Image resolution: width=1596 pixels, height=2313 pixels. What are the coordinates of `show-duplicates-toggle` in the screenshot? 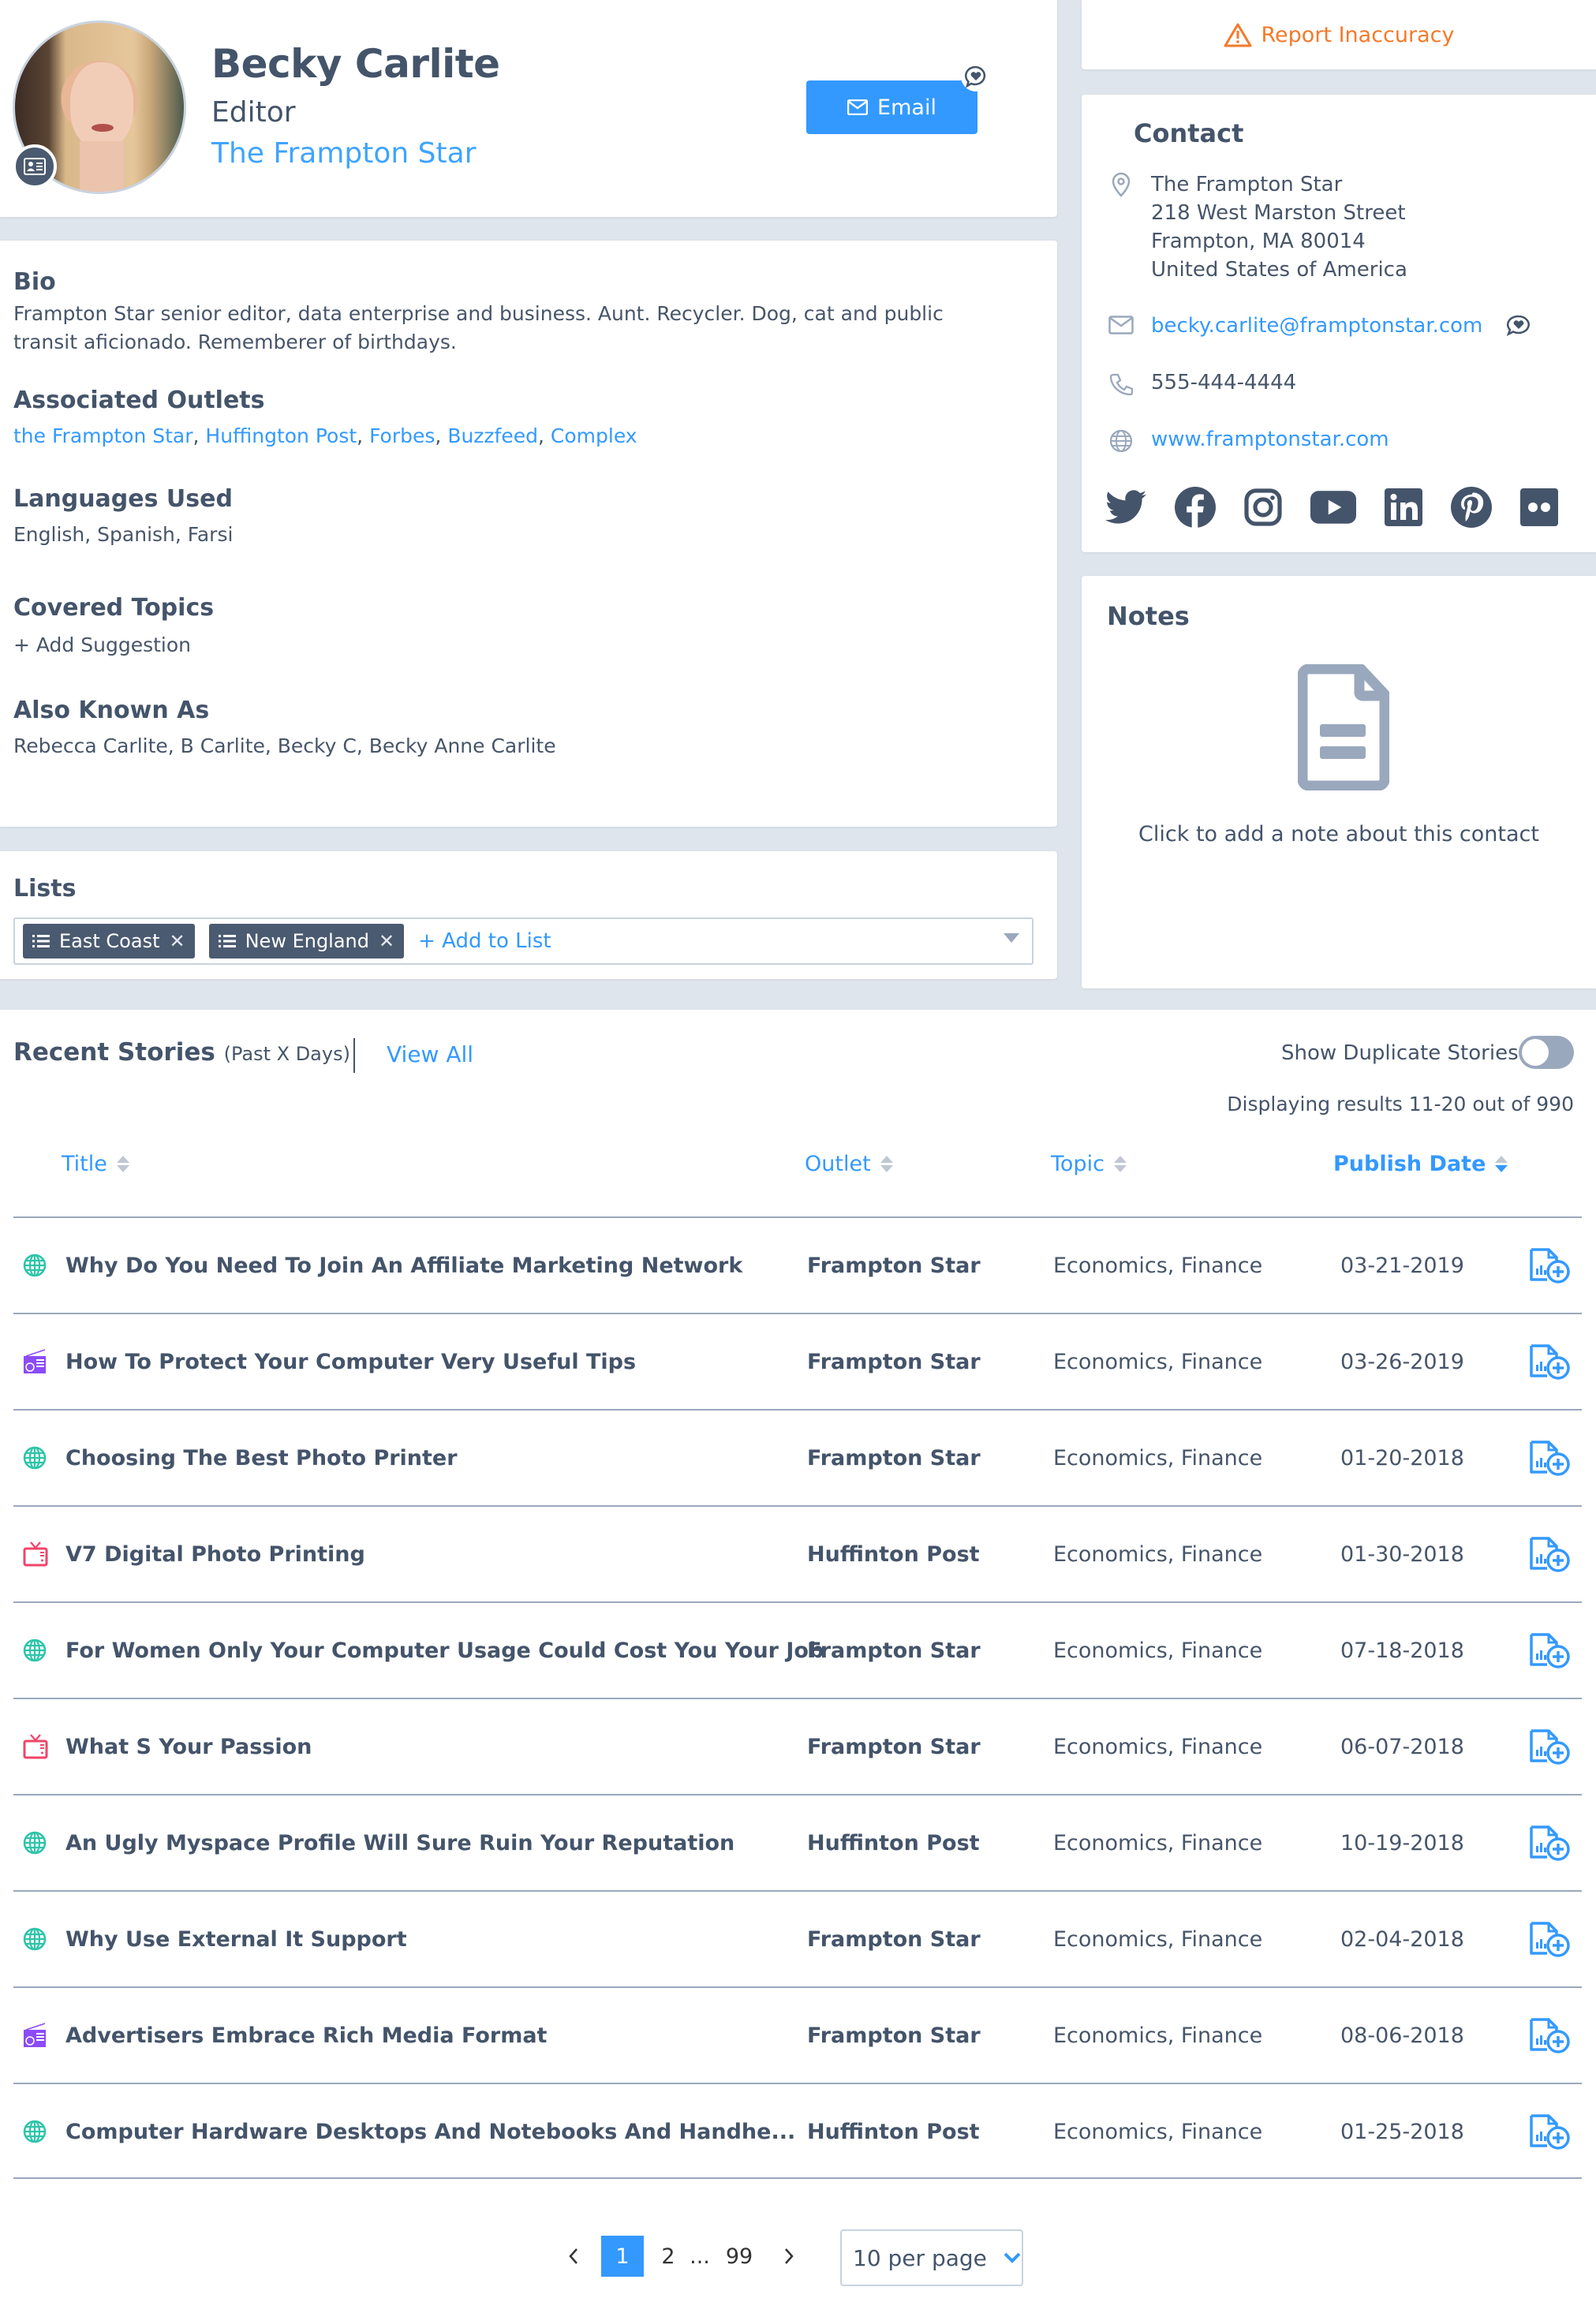 It's located at (1546, 1052).